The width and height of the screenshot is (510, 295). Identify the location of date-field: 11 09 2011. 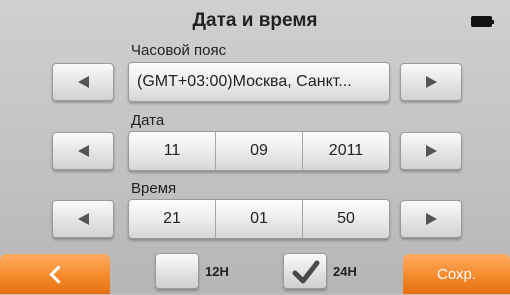
(259, 151).